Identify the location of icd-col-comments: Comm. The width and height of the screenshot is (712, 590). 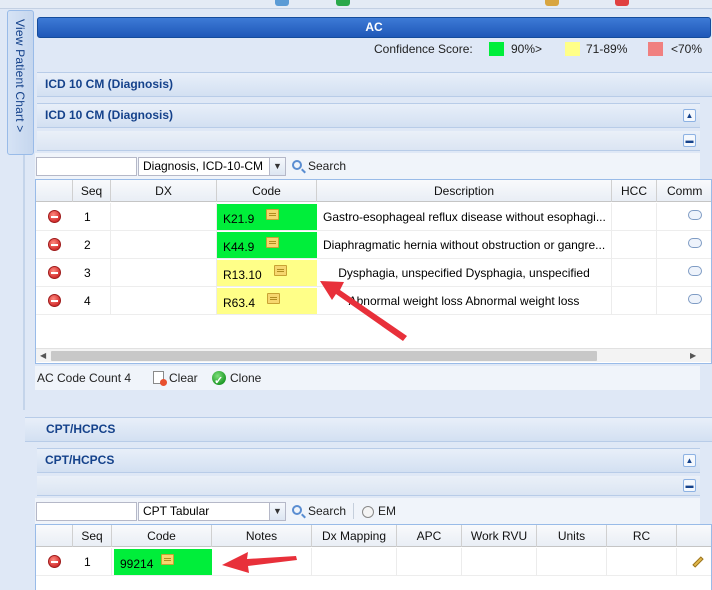
(684, 191).